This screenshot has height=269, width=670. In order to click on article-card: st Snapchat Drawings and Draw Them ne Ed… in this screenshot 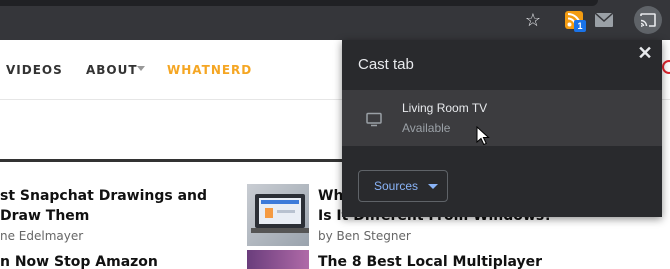, I will do `click(103, 215)`.